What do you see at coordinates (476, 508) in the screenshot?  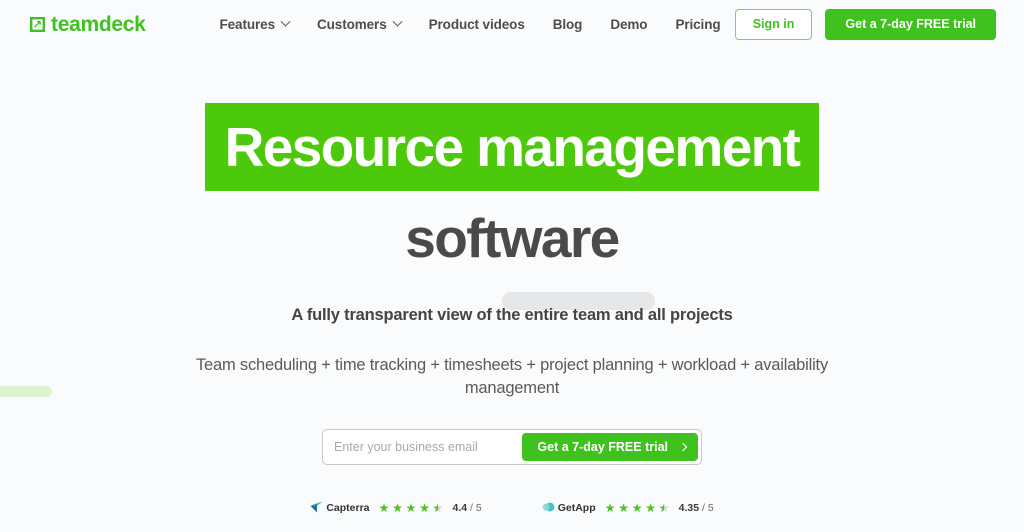 I see `capterra-score-denominator: / 5` at bounding box center [476, 508].